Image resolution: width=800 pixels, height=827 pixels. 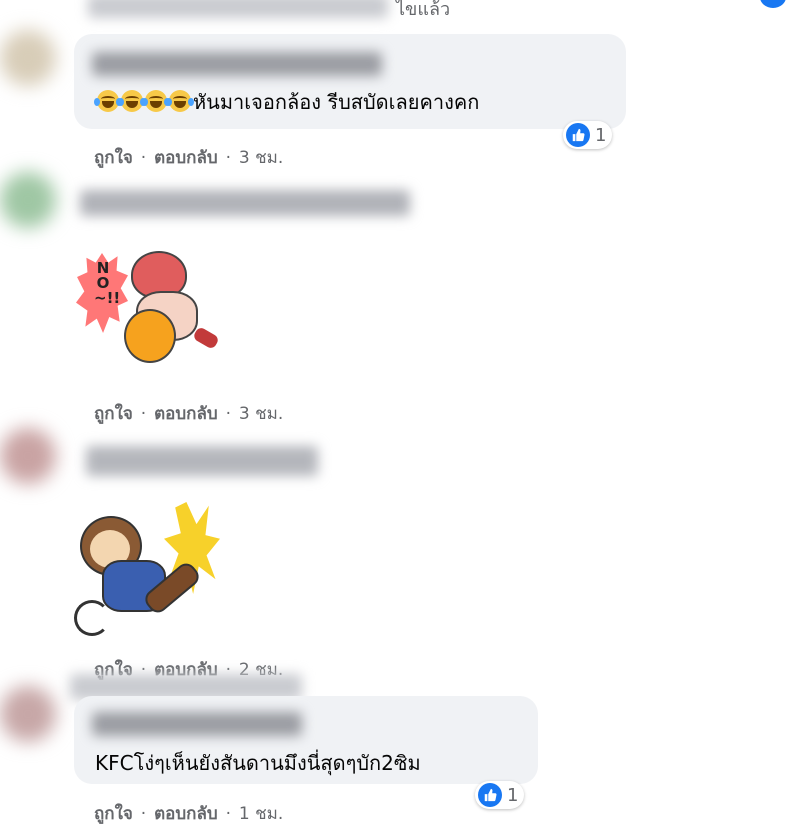 I want to click on comment-text: KFCโง่ๆเห็นยังสันดานมึงนี่สุดๆบัก2ซิม, so click(x=258, y=763).